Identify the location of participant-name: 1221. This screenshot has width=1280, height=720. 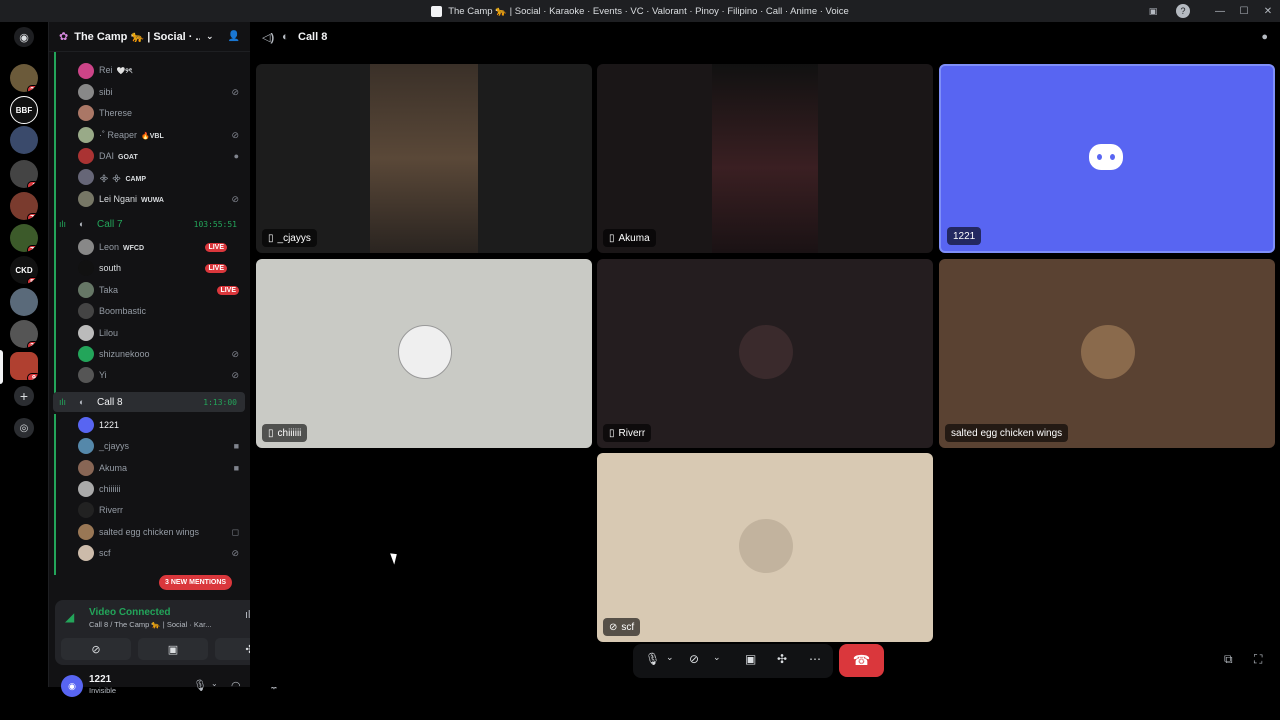
(964, 236).